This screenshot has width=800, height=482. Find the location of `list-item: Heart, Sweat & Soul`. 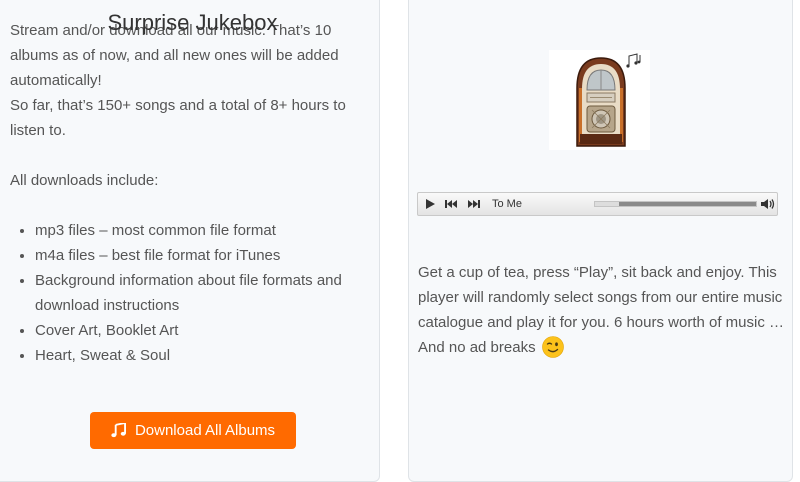

list-item: Heart, Sweat & Soul is located at coordinates (210, 355).